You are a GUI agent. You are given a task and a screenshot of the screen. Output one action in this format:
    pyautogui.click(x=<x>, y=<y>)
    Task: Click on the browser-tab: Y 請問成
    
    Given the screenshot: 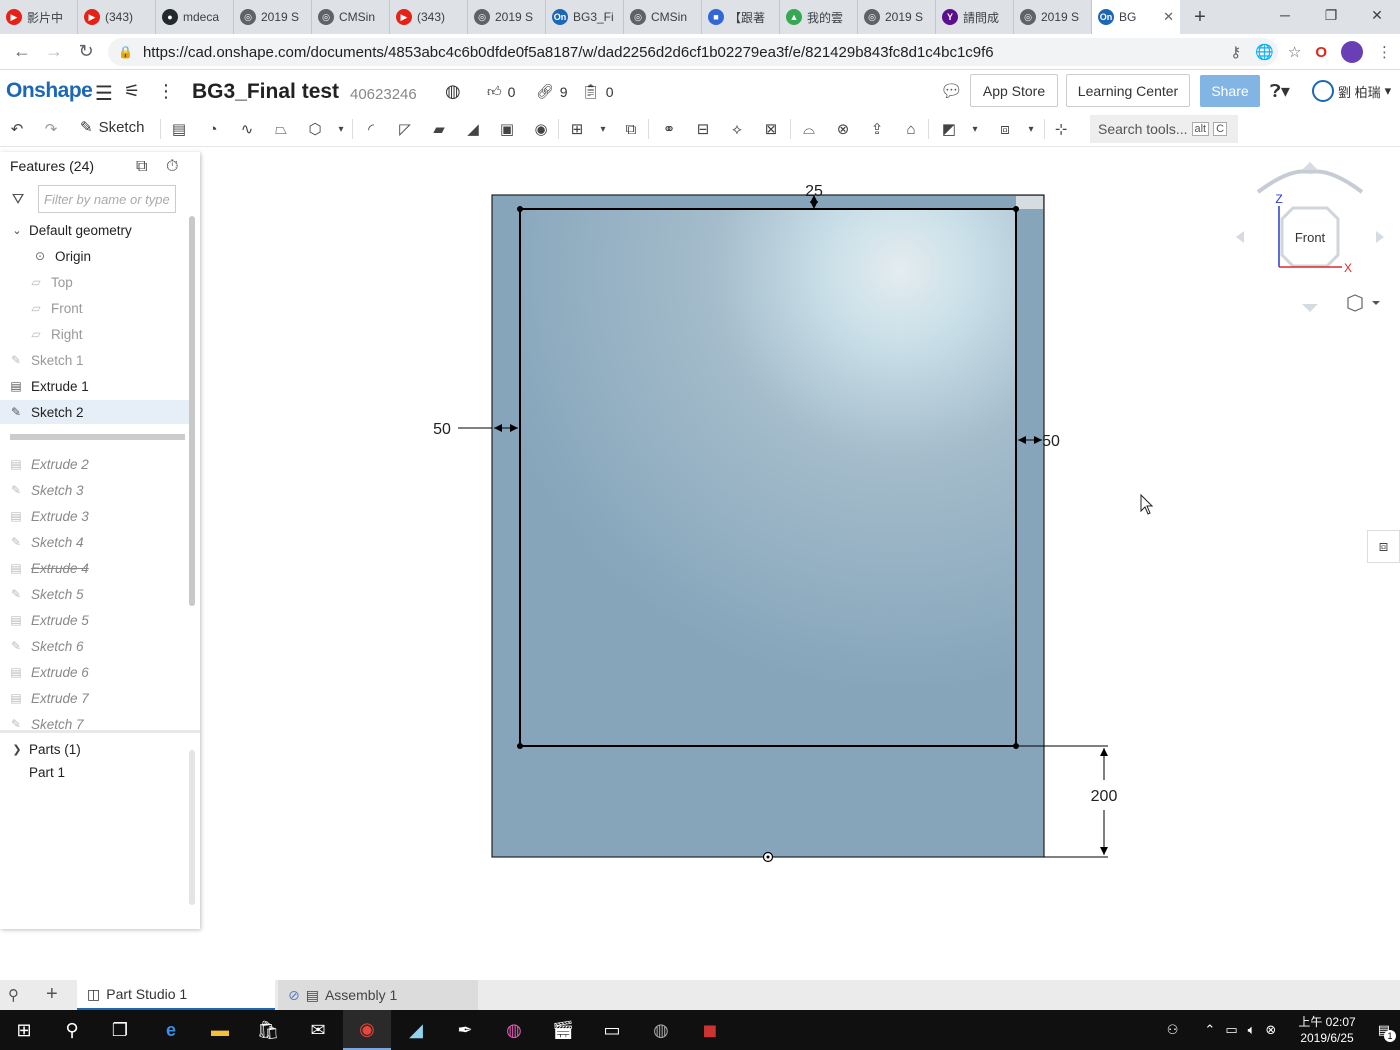 What is the action you would take?
    pyautogui.click(x=975, y=17)
    